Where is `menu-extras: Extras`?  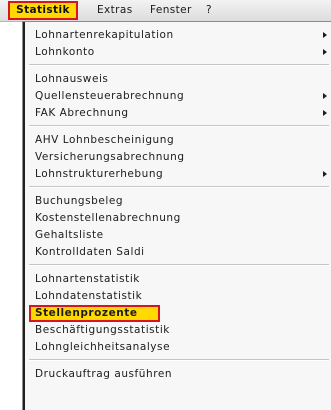
menu-extras: Extras is located at coordinates (115, 10).